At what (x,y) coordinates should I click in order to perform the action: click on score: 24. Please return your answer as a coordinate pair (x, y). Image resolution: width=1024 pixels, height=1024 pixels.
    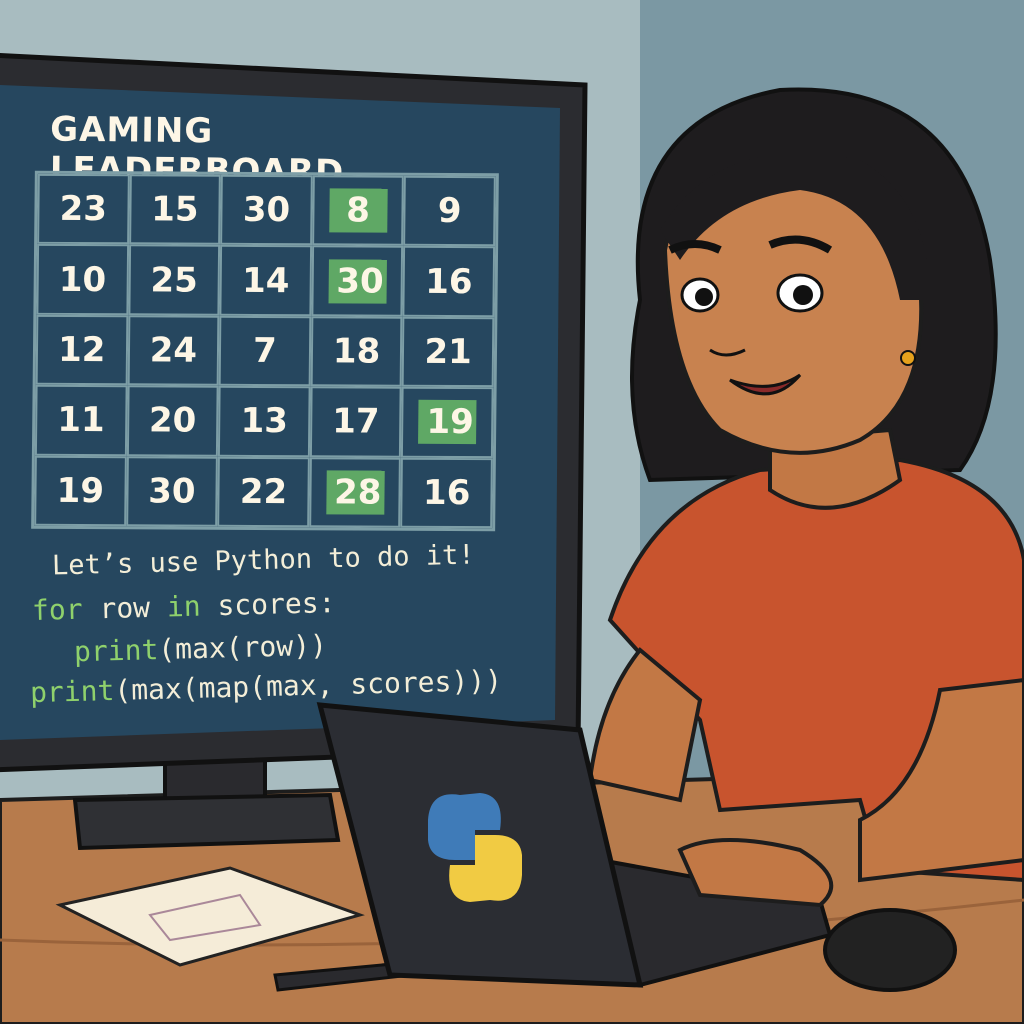
    Looking at the image, I should click on (173, 350).